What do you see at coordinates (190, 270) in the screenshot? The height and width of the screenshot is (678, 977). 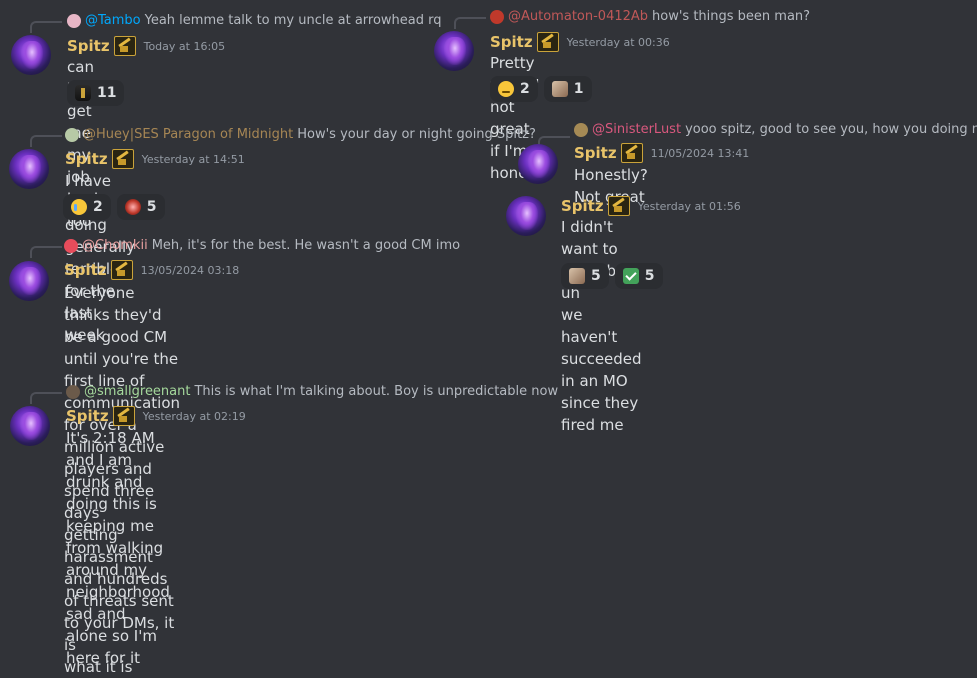 I see `timestamp: 13/05/2024 03:18` at bounding box center [190, 270].